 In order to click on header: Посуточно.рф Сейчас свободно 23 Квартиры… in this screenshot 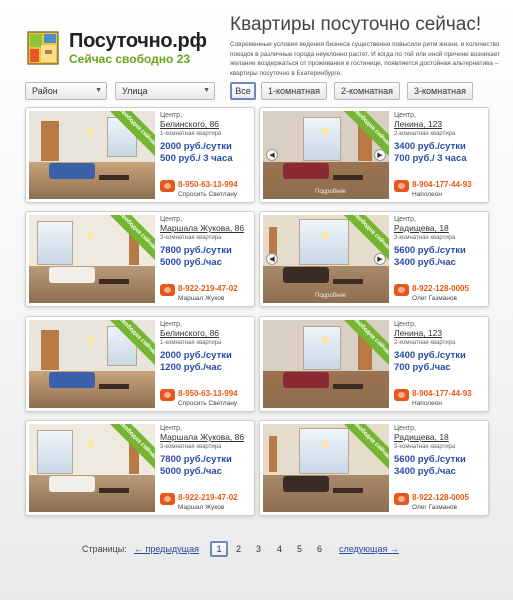, I will do `click(256, 39)`.